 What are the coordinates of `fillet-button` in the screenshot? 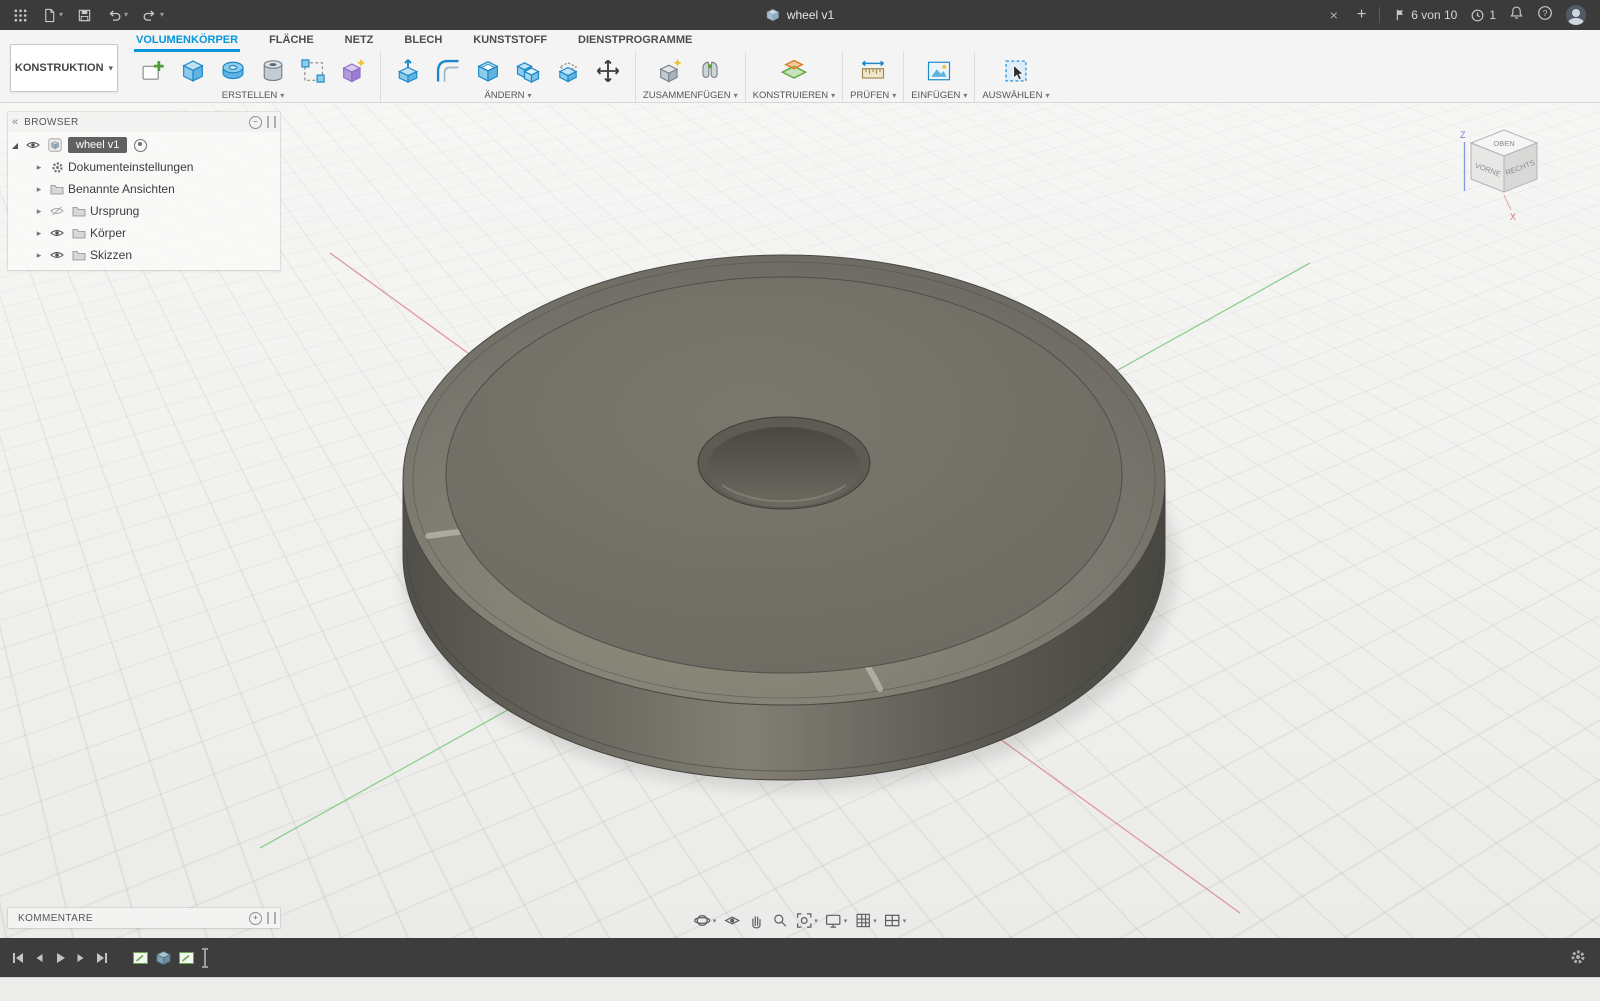 It's located at (448, 71).